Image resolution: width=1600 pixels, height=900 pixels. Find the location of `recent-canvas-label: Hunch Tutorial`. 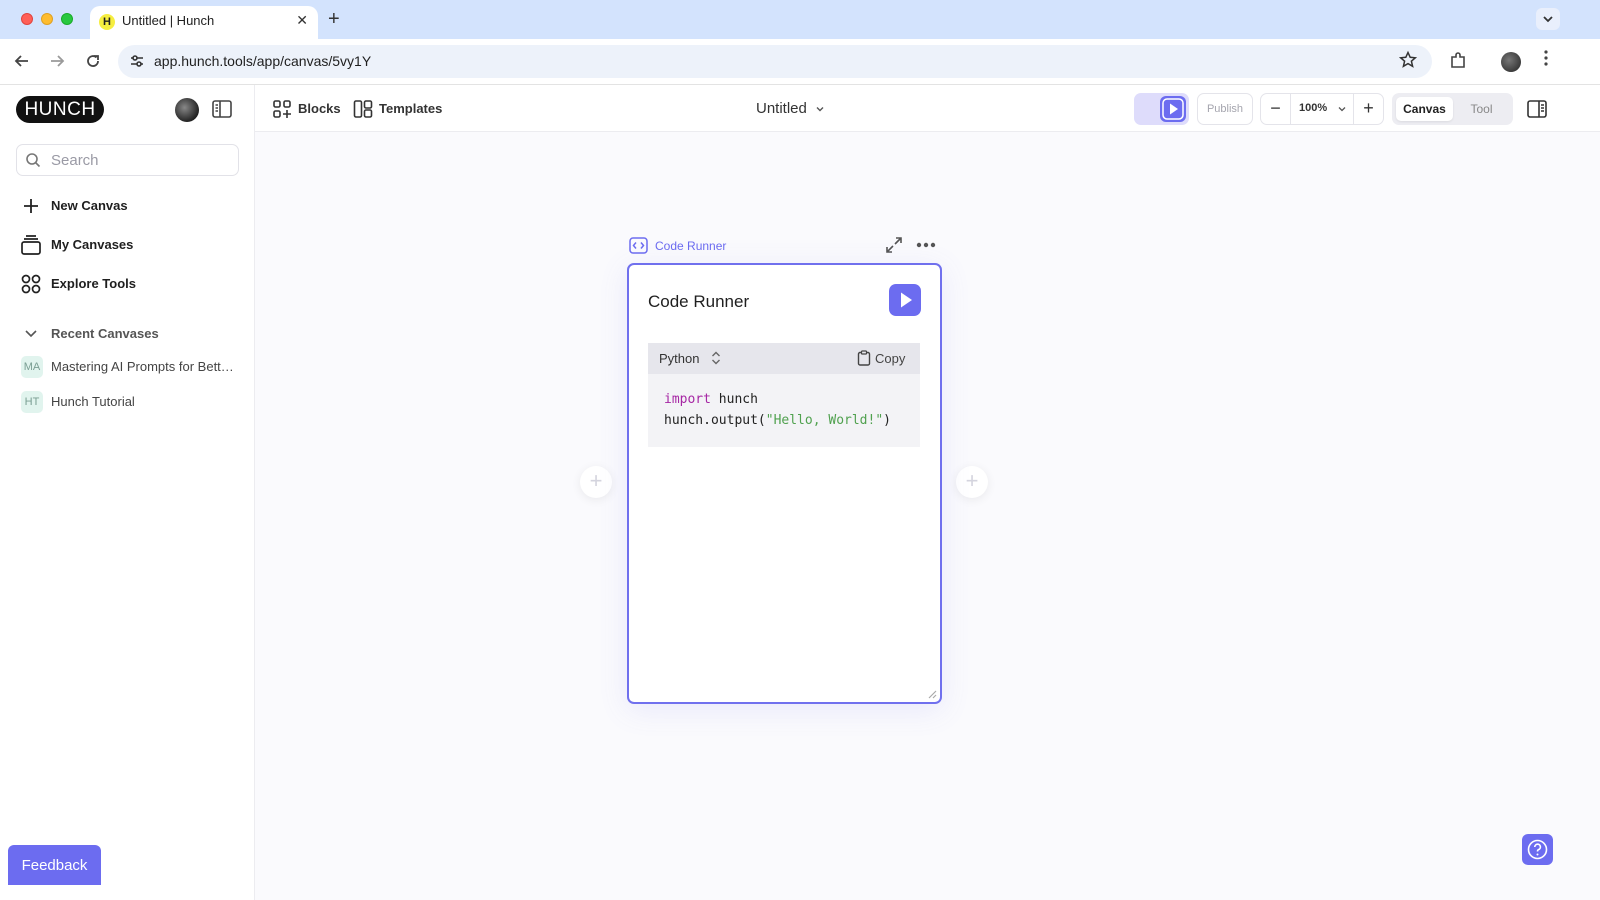

recent-canvas-label: Hunch Tutorial is located at coordinates (93, 401).